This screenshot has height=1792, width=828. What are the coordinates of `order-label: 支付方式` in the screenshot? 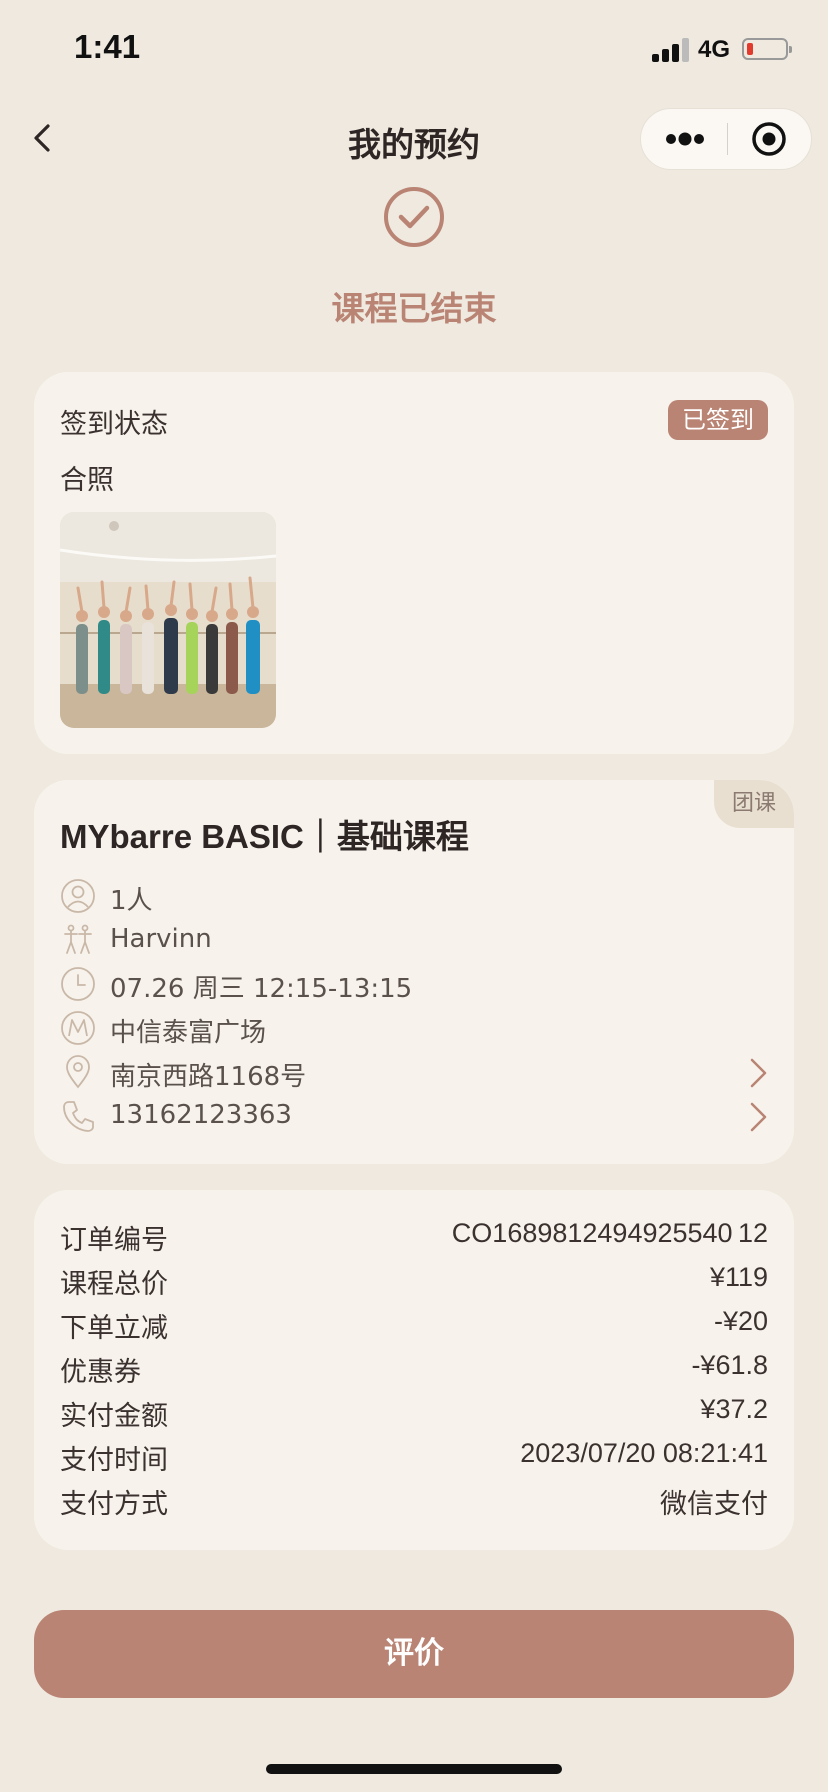 It's located at (114, 1504).